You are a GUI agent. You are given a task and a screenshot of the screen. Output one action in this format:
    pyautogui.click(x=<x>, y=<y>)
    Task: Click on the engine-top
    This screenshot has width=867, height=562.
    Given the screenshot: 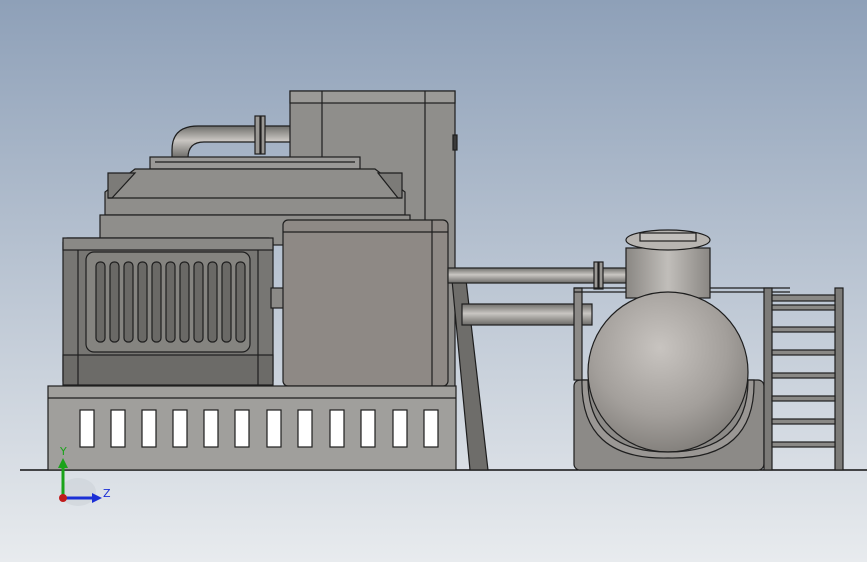 What is the action you would take?
    pyautogui.click(x=168, y=244)
    